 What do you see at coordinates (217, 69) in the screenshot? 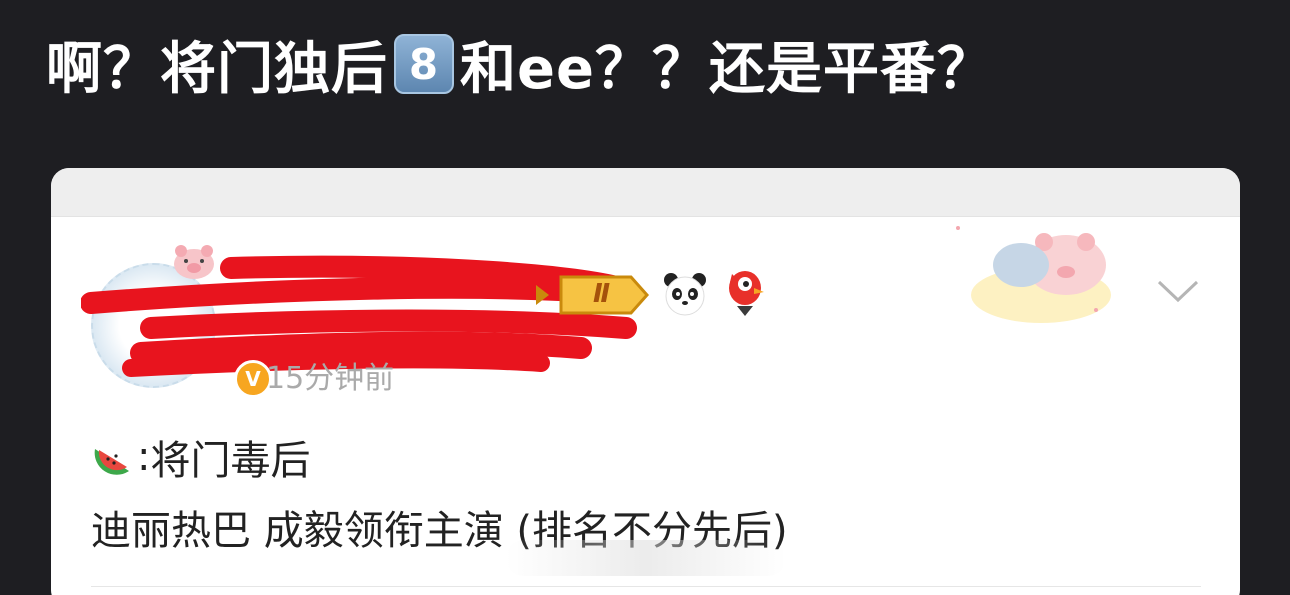
I see `heading-text-part1: 啊？将门独后` at bounding box center [217, 69].